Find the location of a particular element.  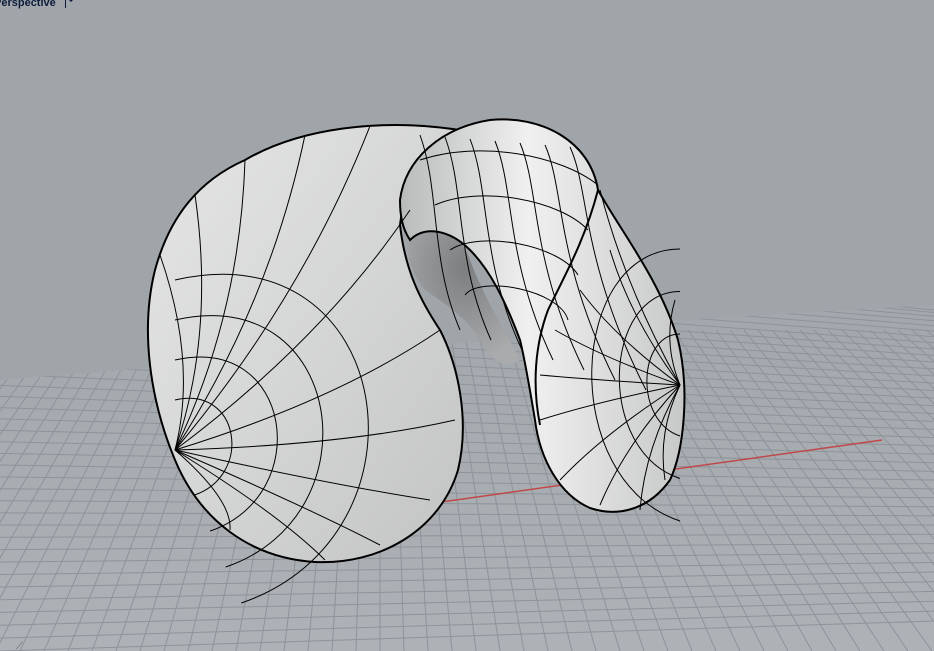

chevron-down-icon is located at coordinates (69, 4).